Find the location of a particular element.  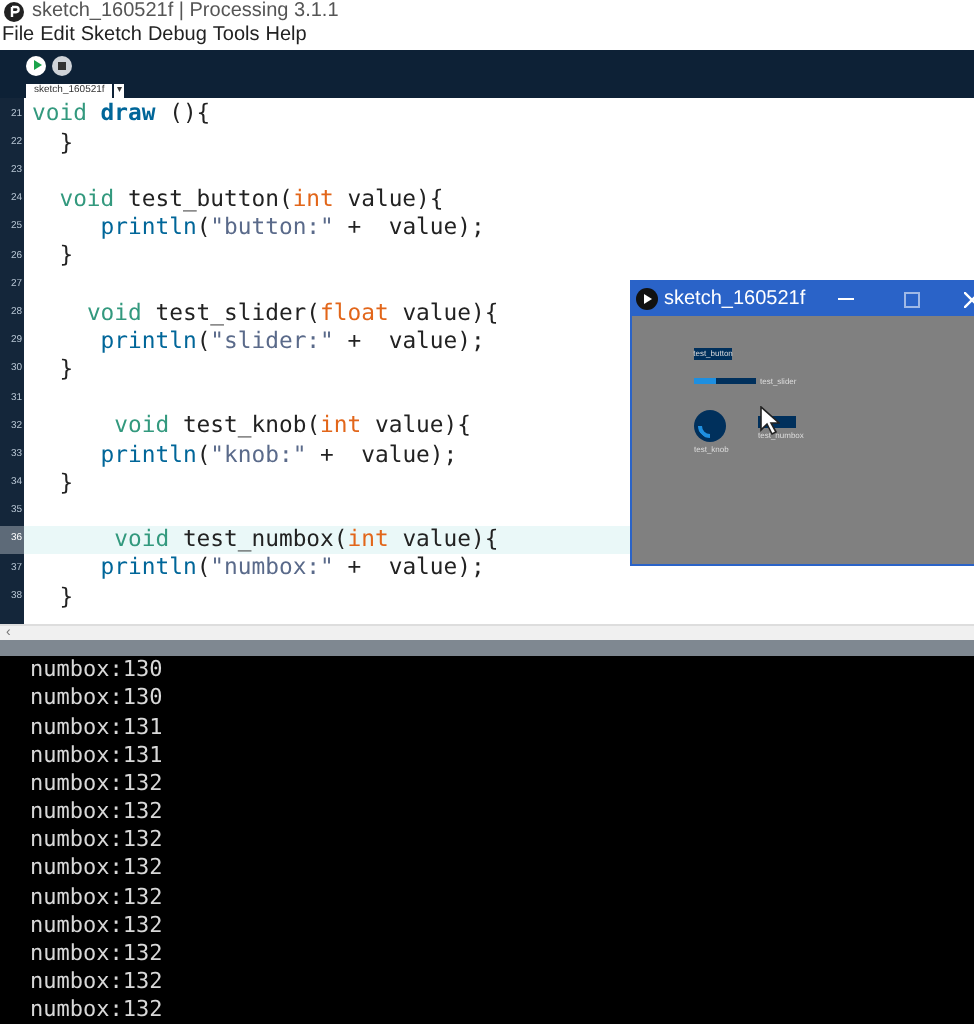

window-title: sketch_160521f | Processing 3.1.1 is located at coordinates (185, 11).